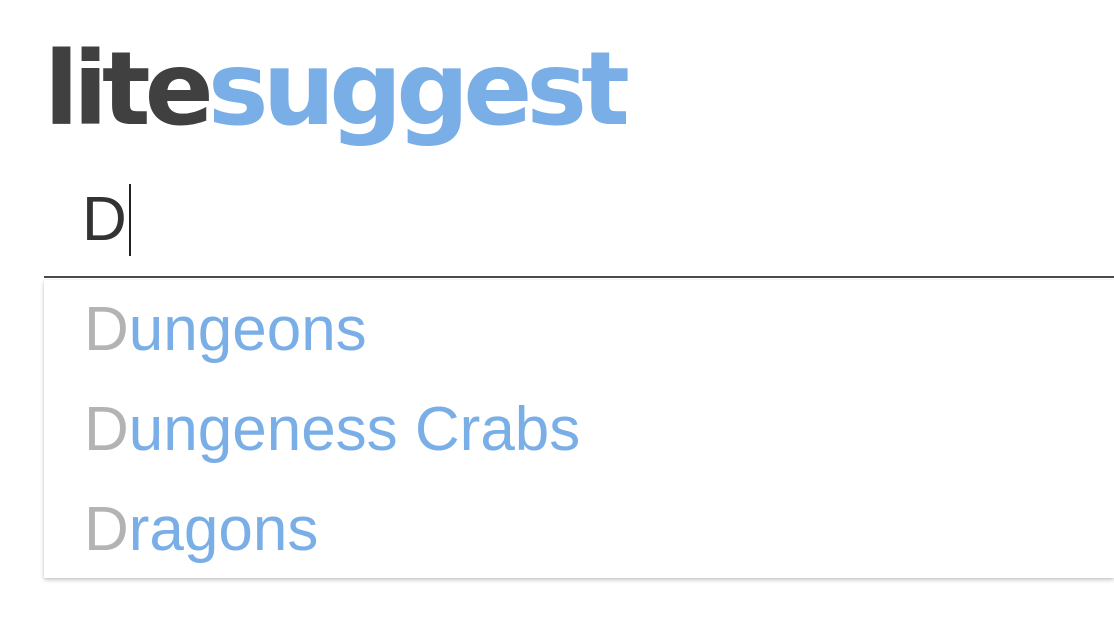 Image resolution: width=1114 pixels, height=628 pixels. I want to click on logo: litesuggest, so click(337, 90).